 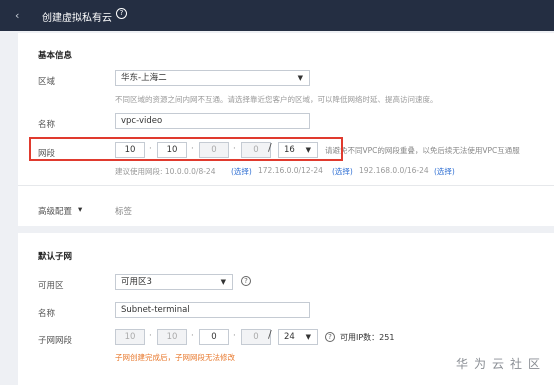 What do you see at coordinates (286, 185) in the screenshot?
I see `divider` at bounding box center [286, 185].